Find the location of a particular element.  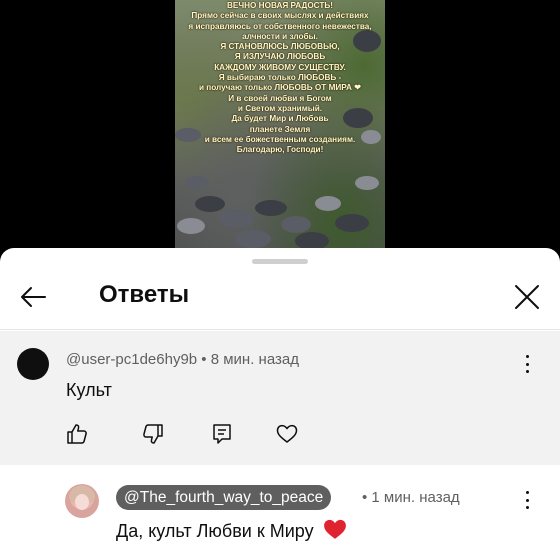

thumbs-down-icon is located at coordinates (153, 434).